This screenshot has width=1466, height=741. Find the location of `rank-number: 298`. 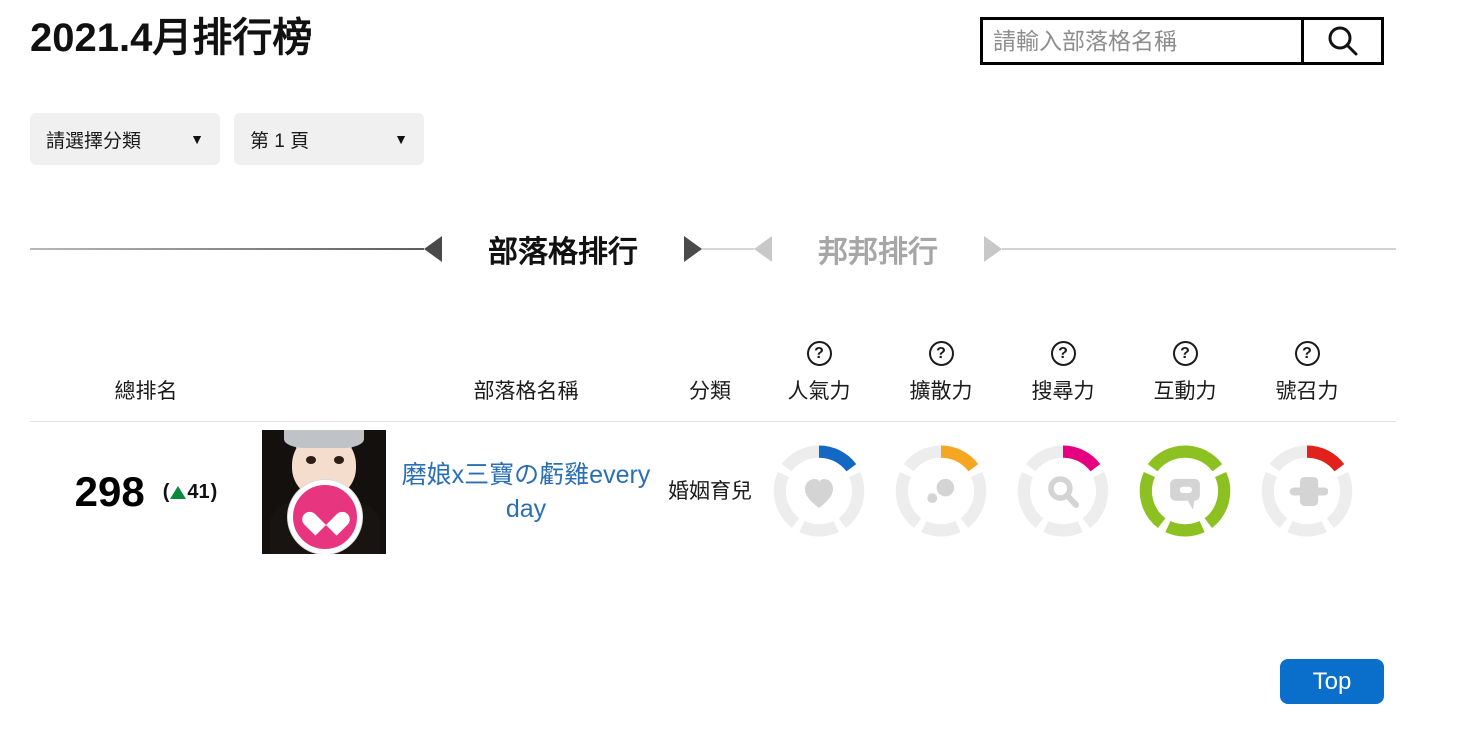

rank-number: 298 is located at coordinates (109, 491).